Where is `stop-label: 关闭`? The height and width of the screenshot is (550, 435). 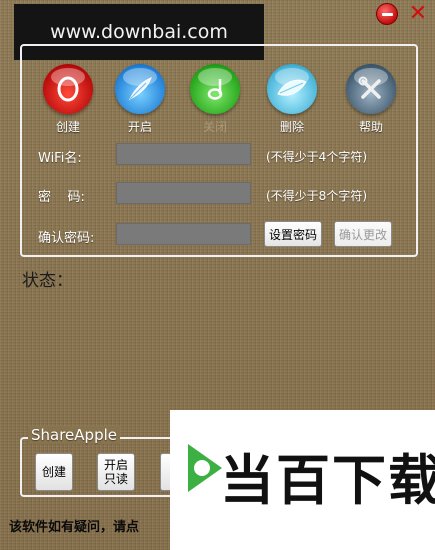 stop-label: 关闭 is located at coordinates (214, 127).